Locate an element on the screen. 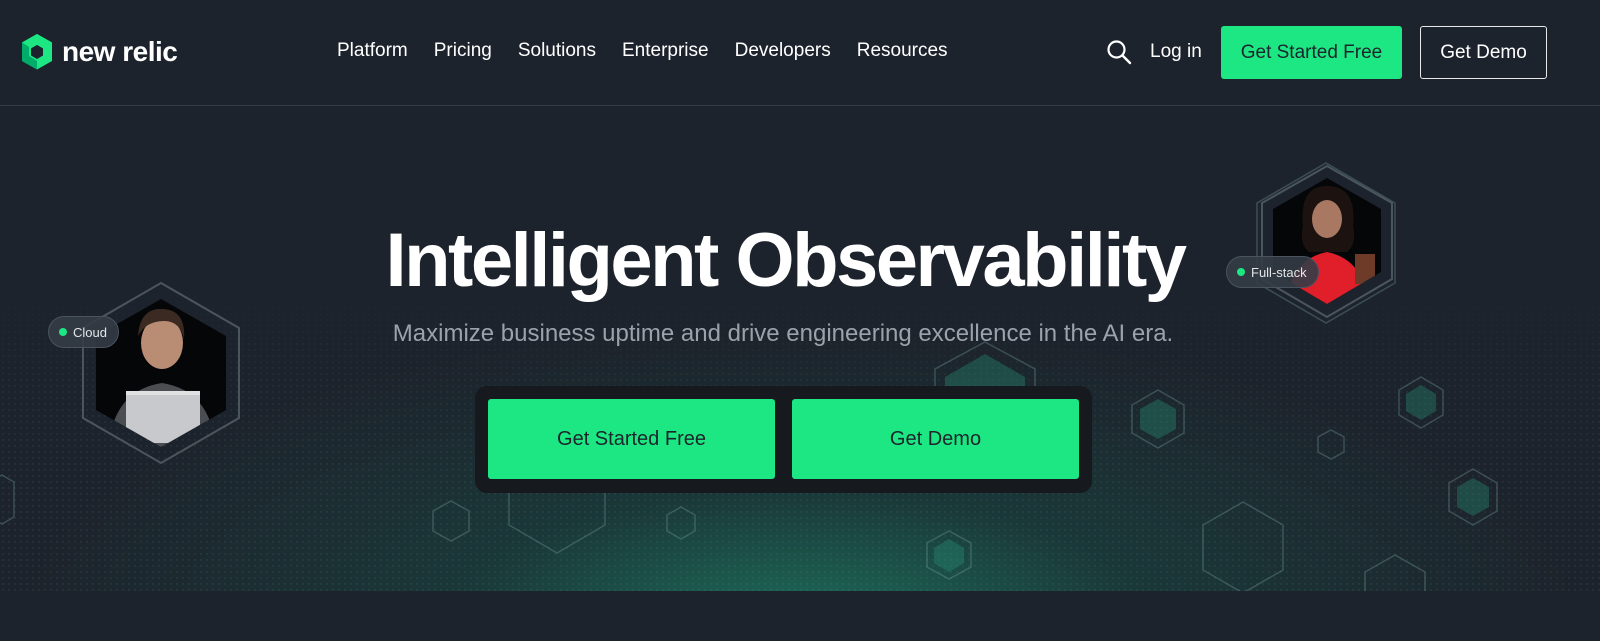 The height and width of the screenshot is (641, 1600). engineer-portrait-left is located at coordinates (161, 373).